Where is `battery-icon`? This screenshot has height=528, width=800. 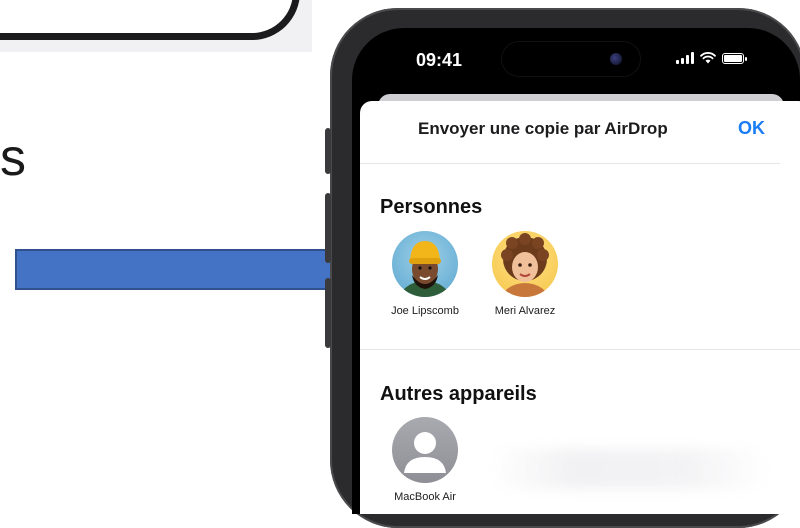
battery-icon is located at coordinates (734, 58).